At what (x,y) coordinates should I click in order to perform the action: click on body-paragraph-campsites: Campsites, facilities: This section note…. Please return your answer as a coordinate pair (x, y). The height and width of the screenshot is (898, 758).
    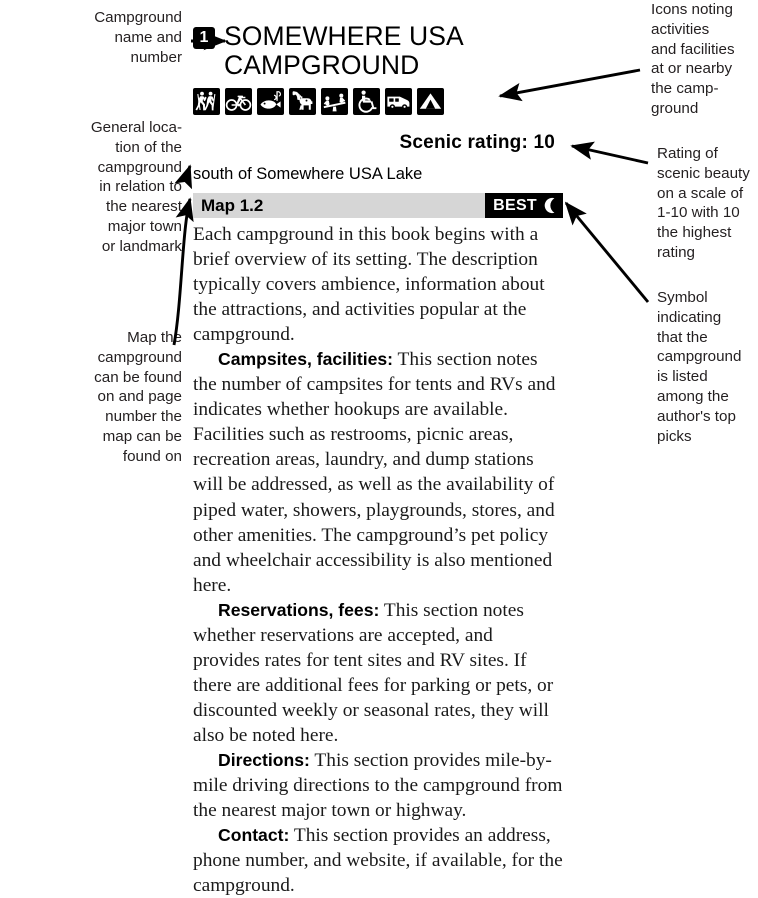
    Looking at the image, I should click on (378, 472).